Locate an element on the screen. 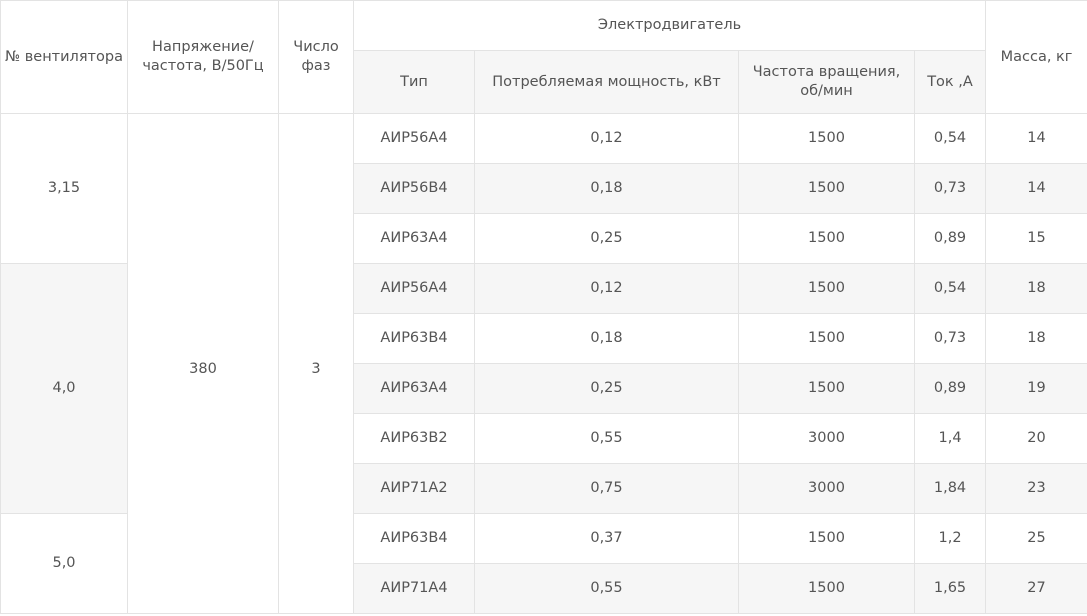  header-motor: Электродвигатель is located at coordinates (669, 25).